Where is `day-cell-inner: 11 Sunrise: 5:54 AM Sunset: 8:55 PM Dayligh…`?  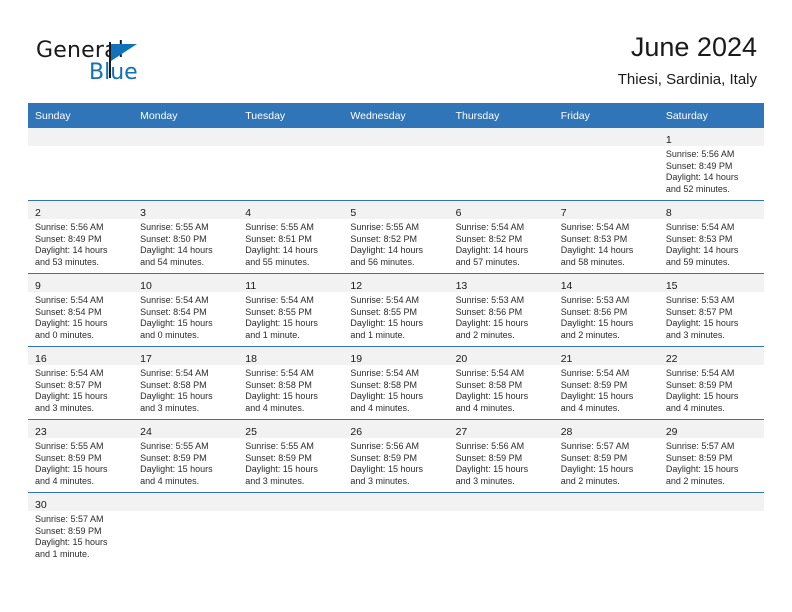 day-cell-inner: 11 Sunrise: 5:54 AM Sunset: 8:55 PM Dayligh… is located at coordinates (291, 310).